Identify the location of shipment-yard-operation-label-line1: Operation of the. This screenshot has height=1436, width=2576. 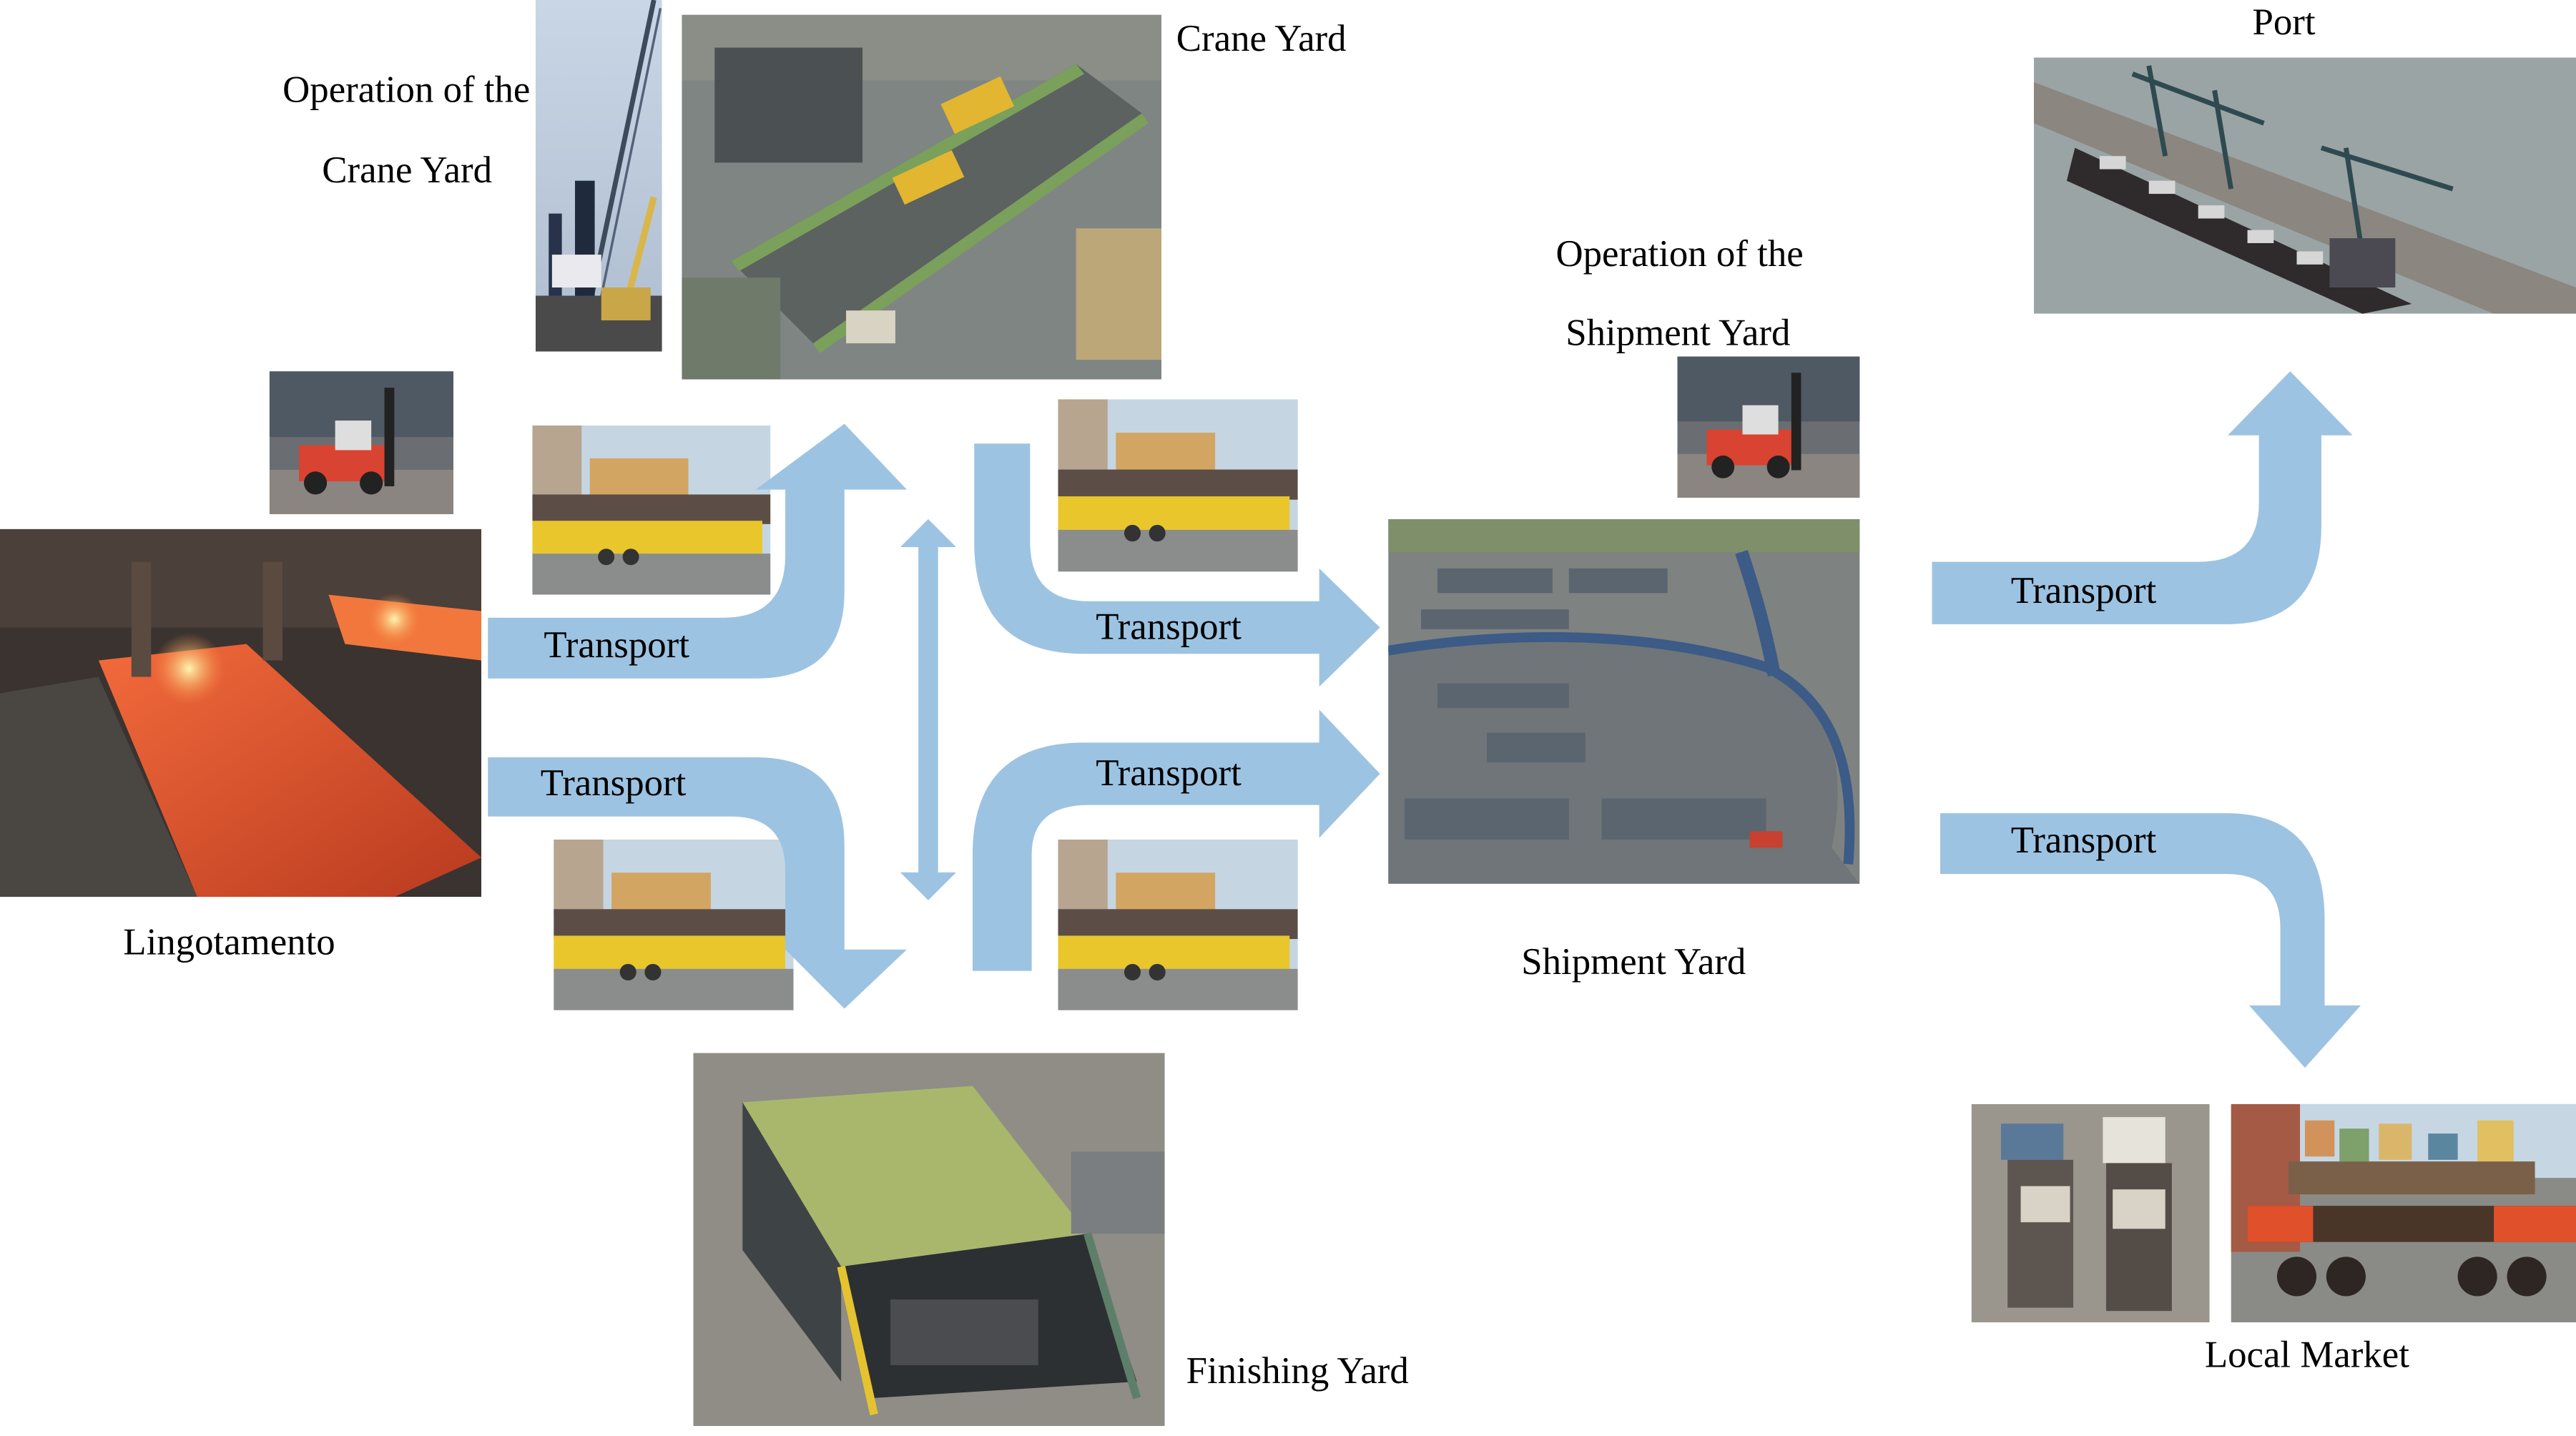
(1680, 254).